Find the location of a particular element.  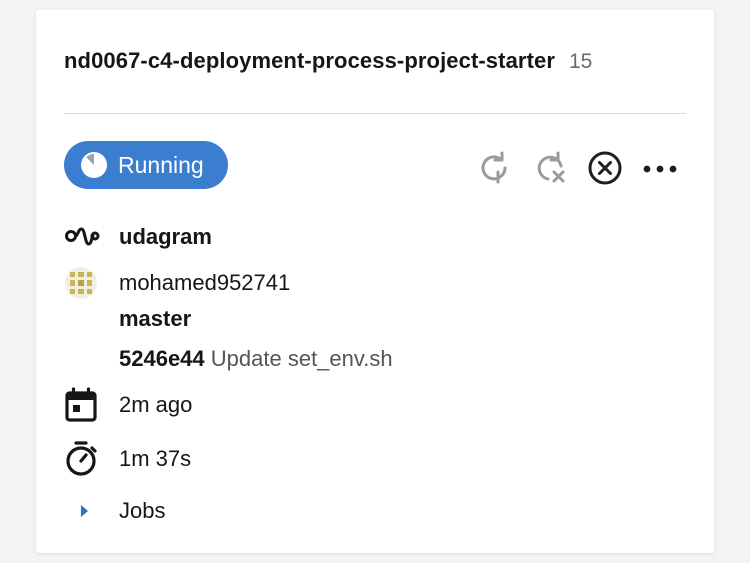

cancel-icon is located at coordinates (605, 170).